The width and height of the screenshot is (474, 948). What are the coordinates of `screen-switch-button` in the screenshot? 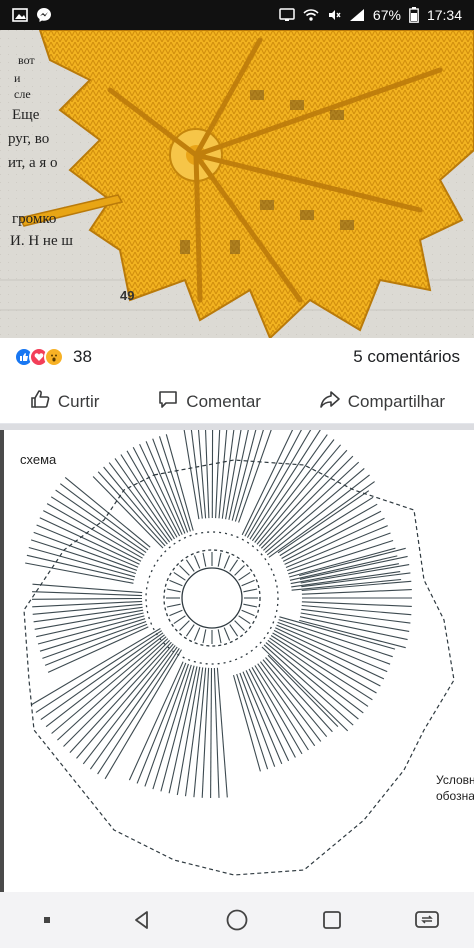 It's located at (427, 920).